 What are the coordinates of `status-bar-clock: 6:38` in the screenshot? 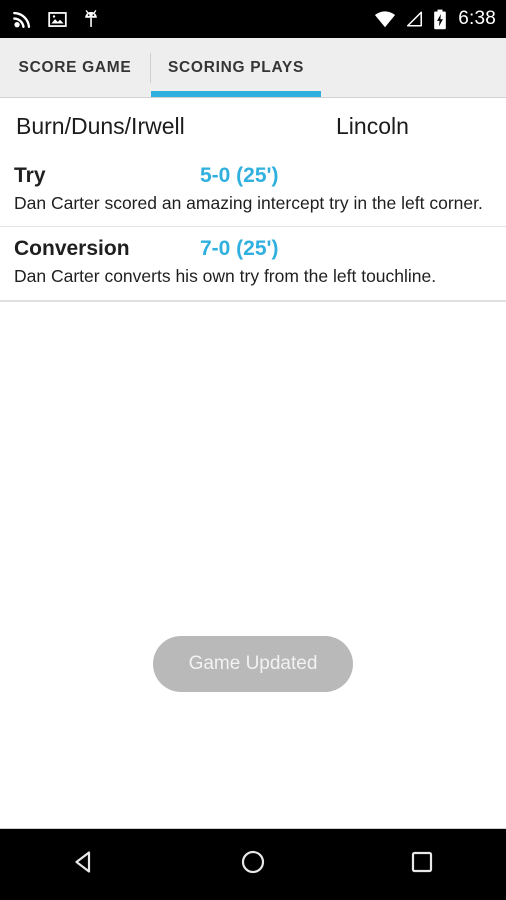 It's located at (477, 18).